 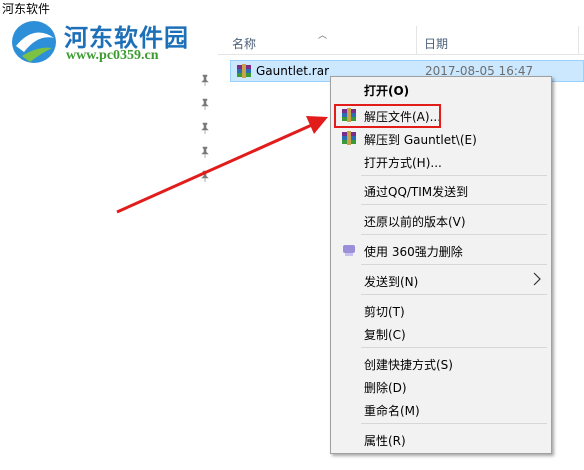 What do you see at coordinates (222, 165) in the screenshot?
I see `annotation-arrow-icon` at bounding box center [222, 165].